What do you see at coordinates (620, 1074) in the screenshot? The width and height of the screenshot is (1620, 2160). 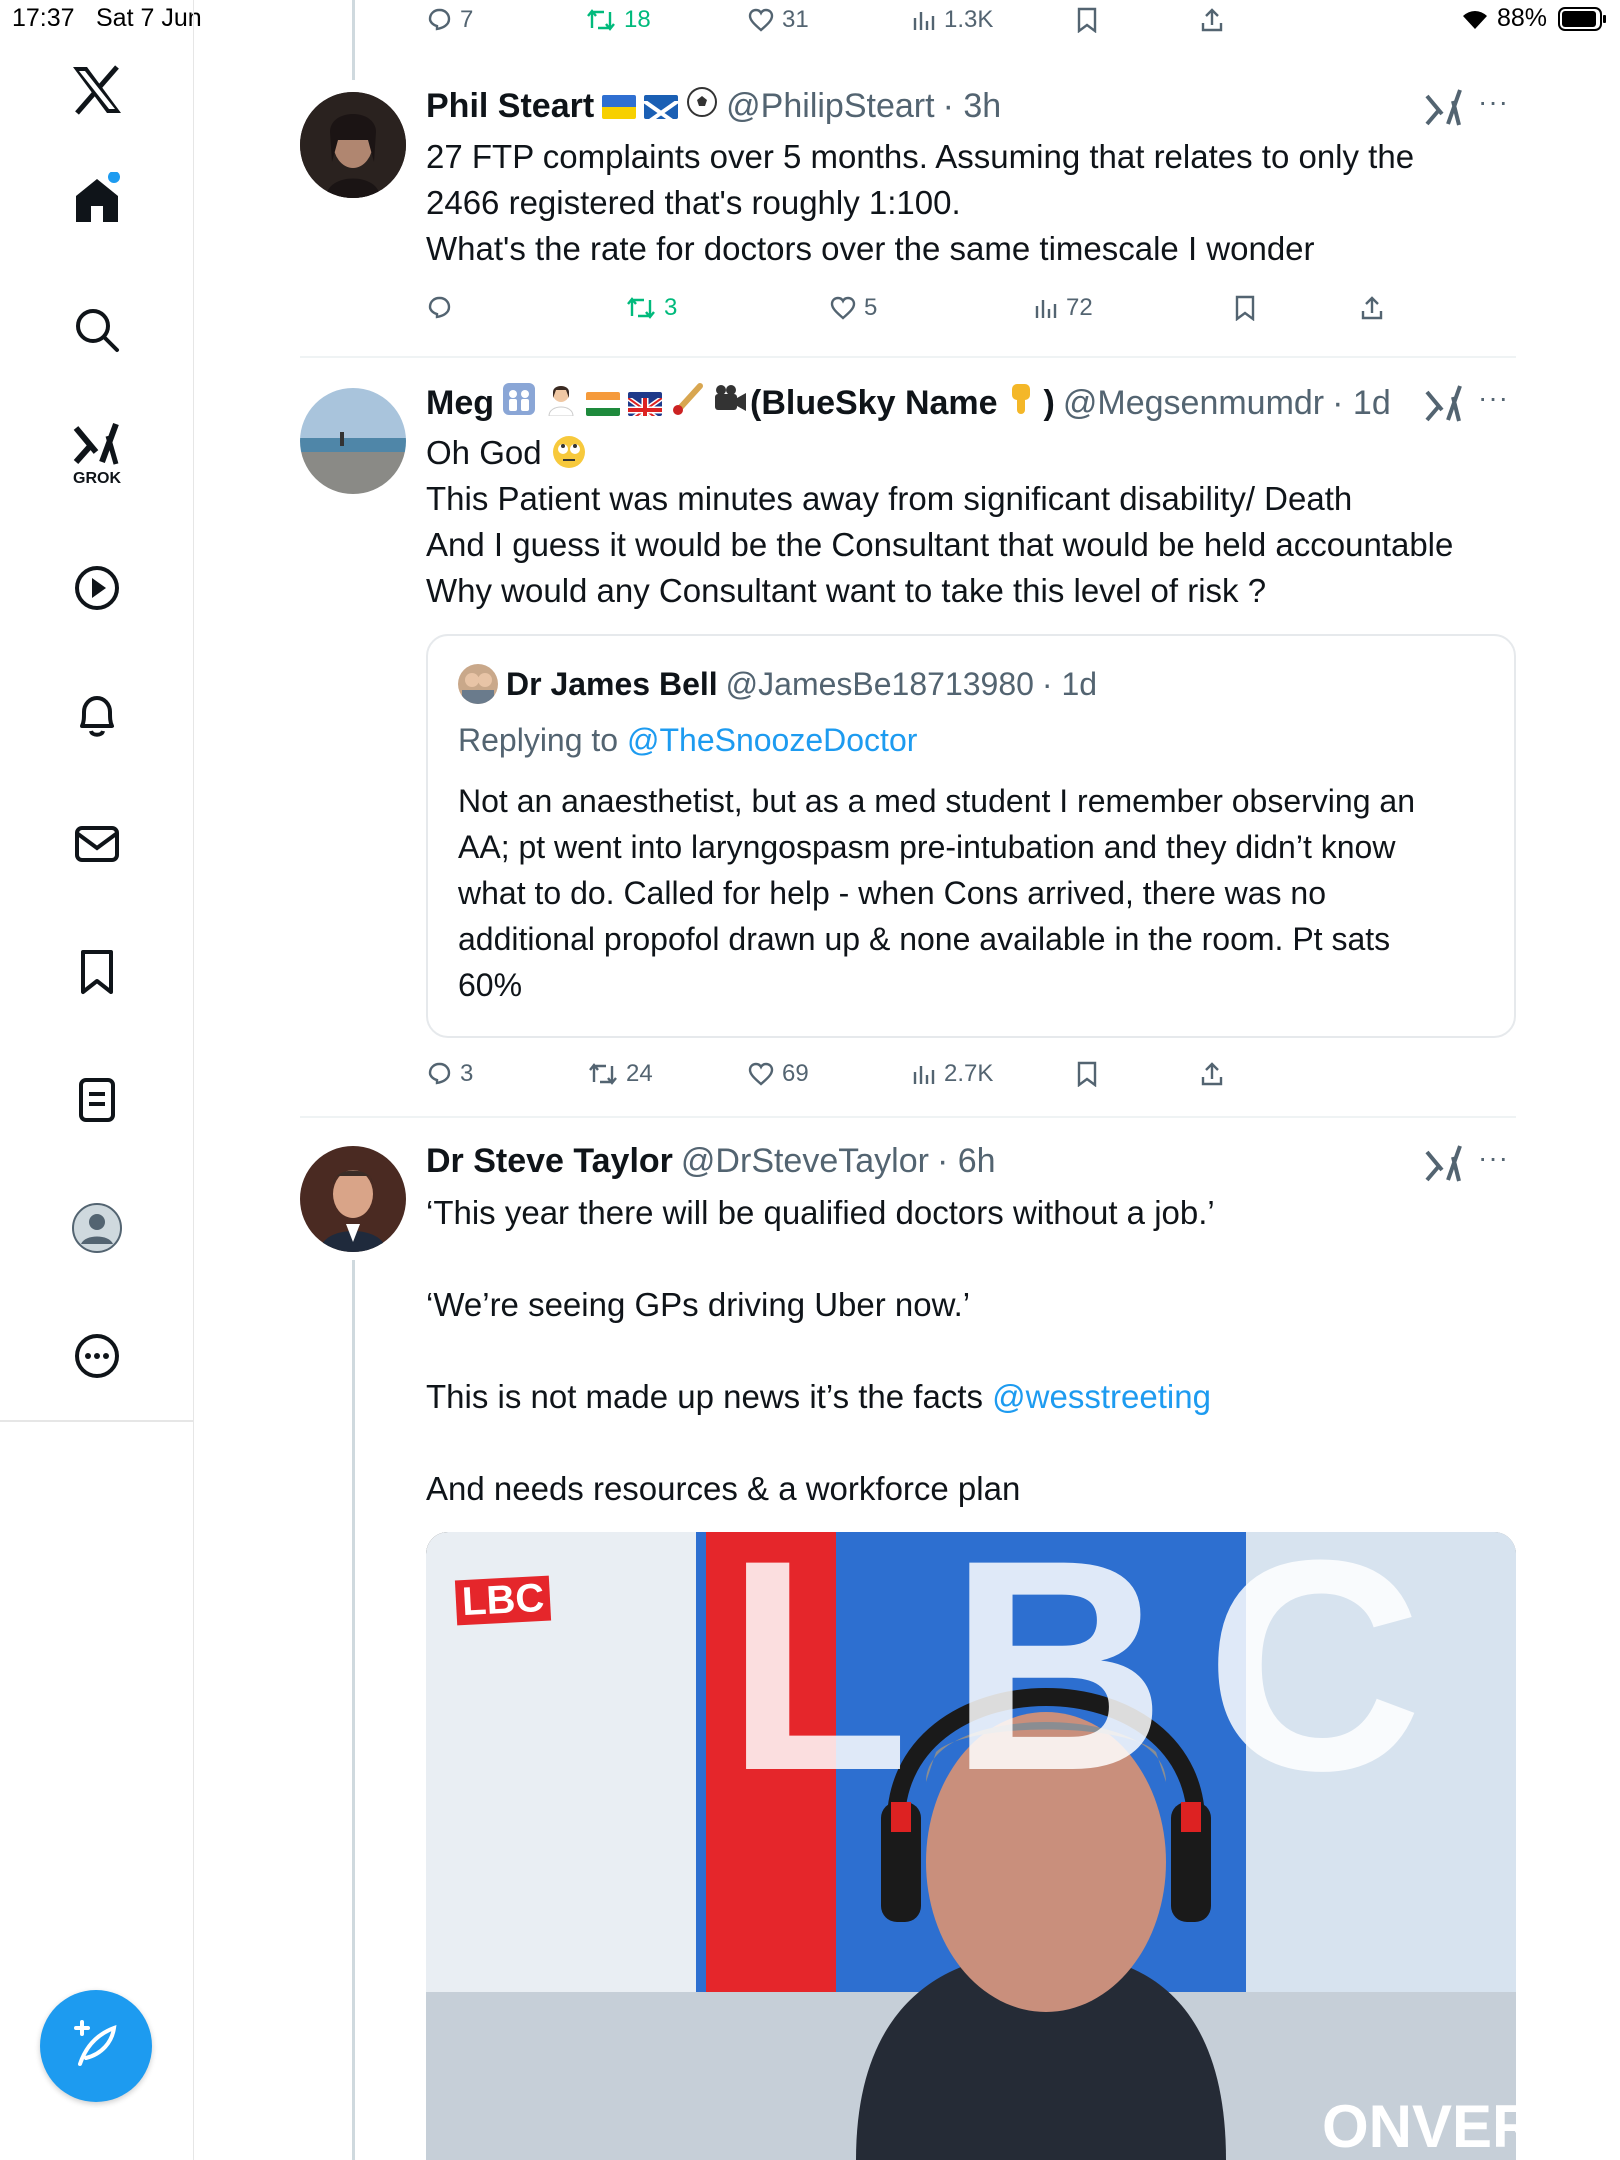 I see `repost-button: 24` at bounding box center [620, 1074].